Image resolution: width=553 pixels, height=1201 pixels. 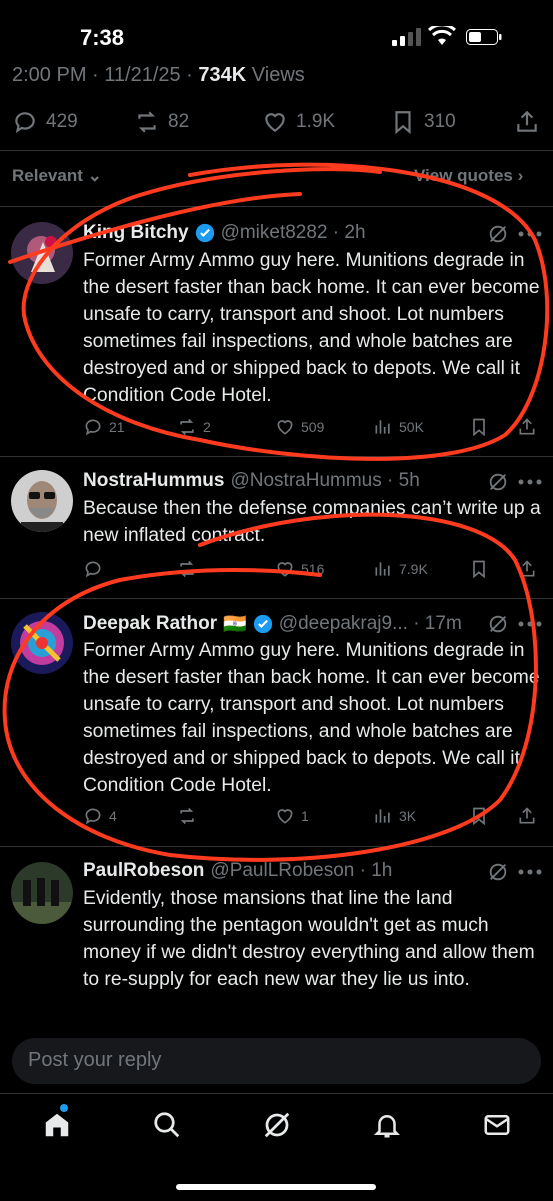 What do you see at coordinates (398, 427) in the screenshot?
I see `views-button: 50K` at bounding box center [398, 427].